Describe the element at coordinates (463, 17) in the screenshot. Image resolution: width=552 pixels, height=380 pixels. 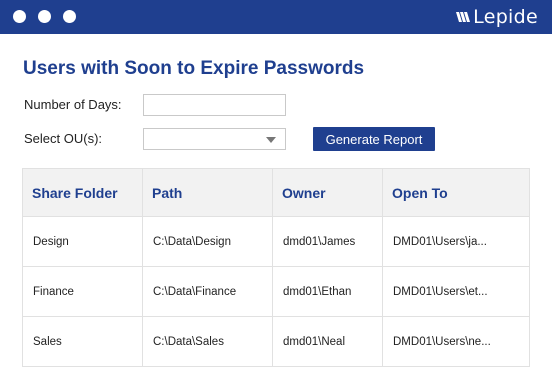
I see `lepide-logo-icon` at that location.